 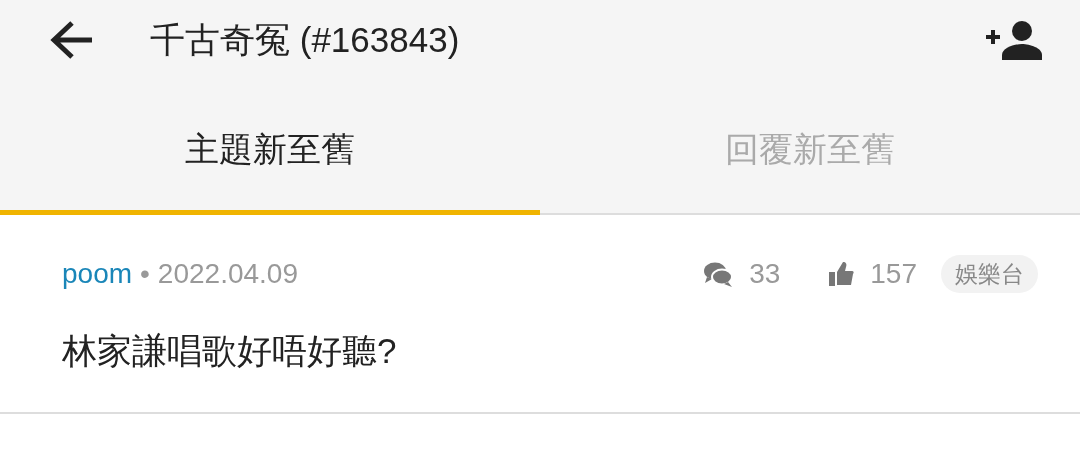 I want to click on tab: 回覆新至舊, so click(x=810, y=147).